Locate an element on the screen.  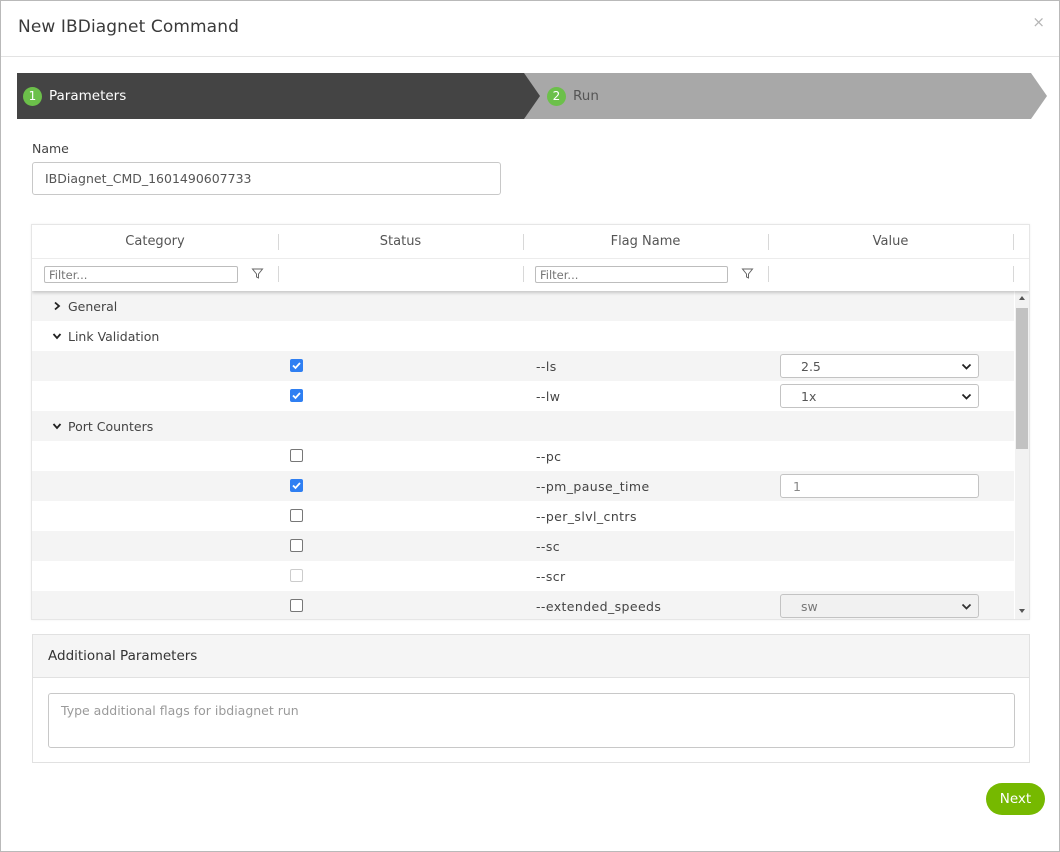
wizard-step-run: 2 Run is located at coordinates (573, 96).